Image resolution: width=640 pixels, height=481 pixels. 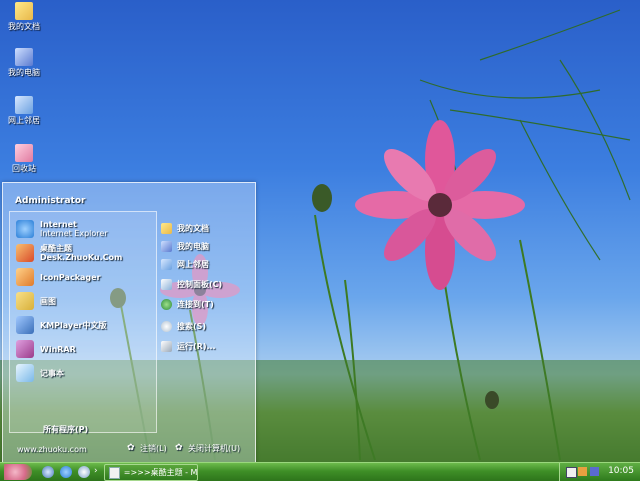 I want to click on program-internet-explorer: Internet Internet Explorer, so click(x=85, y=229).